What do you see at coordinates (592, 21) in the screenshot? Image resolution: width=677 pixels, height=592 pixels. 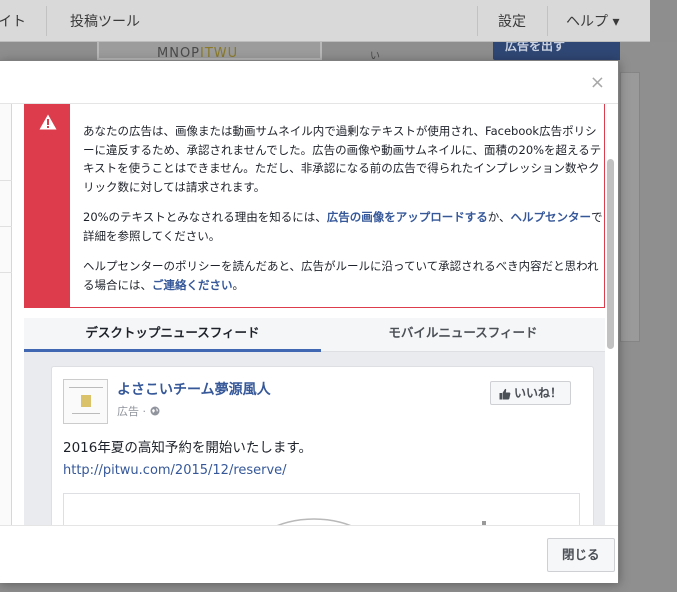 I see `help-menu: ヘルプ ▾` at bounding box center [592, 21].